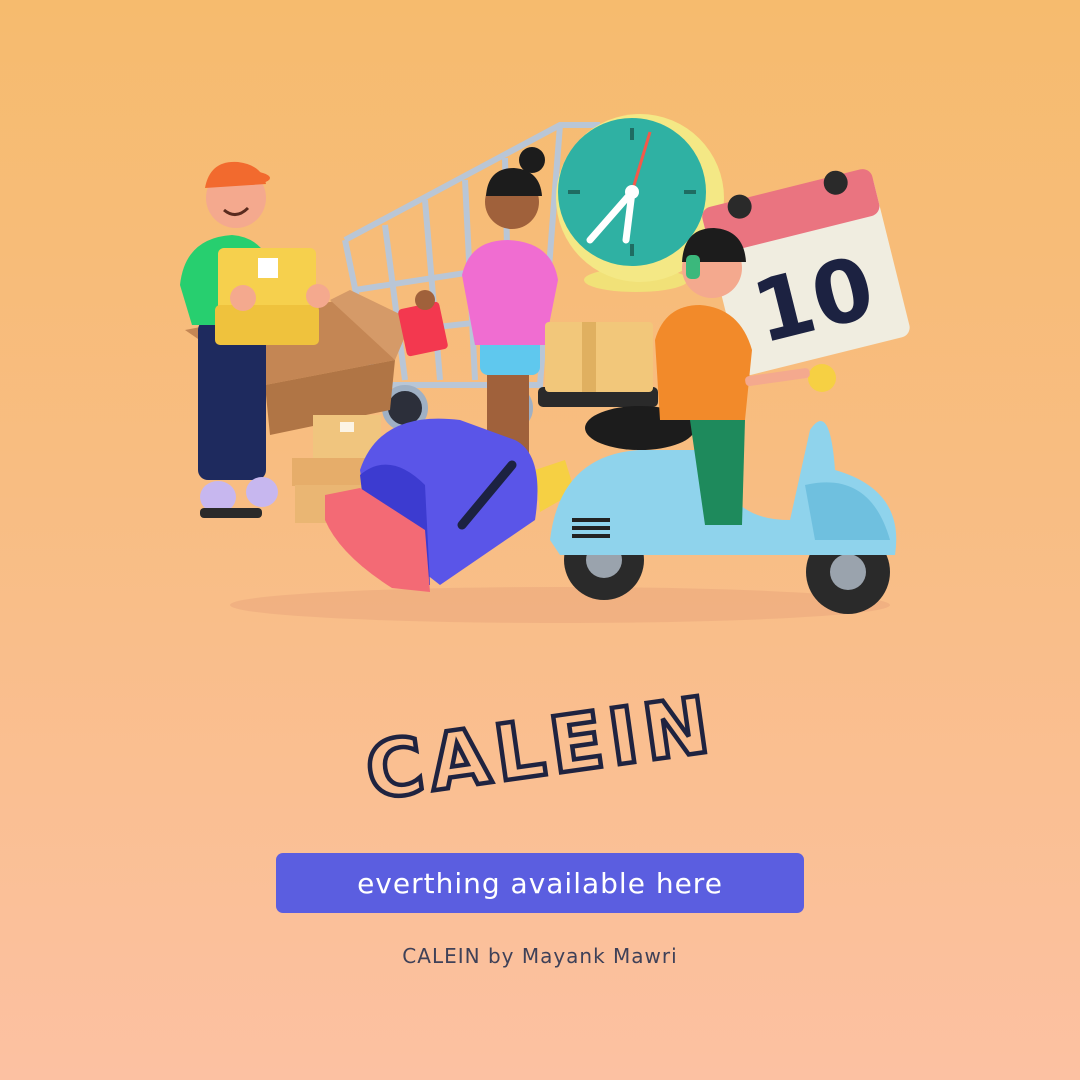 The height and width of the screenshot is (1080, 1080). I want to click on cta-button: everthing available here, so click(540, 883).